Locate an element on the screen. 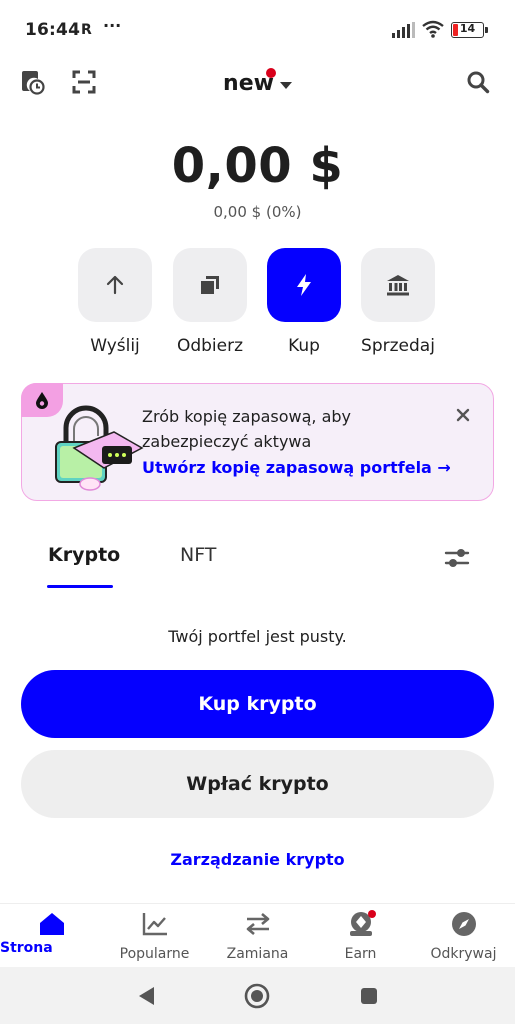 This screenshot has height=1024, width=515. receive-button: Odbierz is located at coordinates (210, 302).